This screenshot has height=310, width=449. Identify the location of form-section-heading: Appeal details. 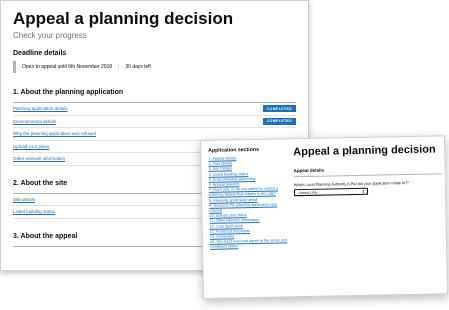
(367, 171).